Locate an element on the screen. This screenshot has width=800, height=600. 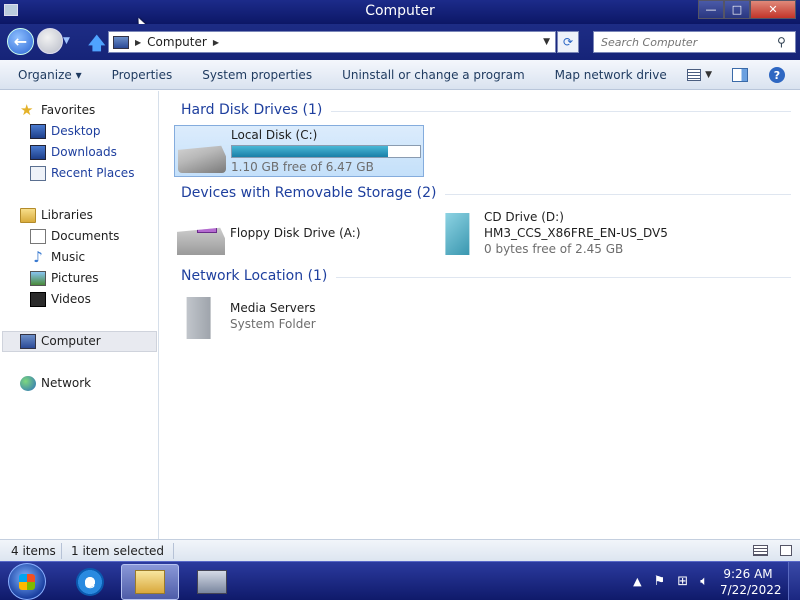
clock-time: 9:26 AM is located at coordinates (748, 573).